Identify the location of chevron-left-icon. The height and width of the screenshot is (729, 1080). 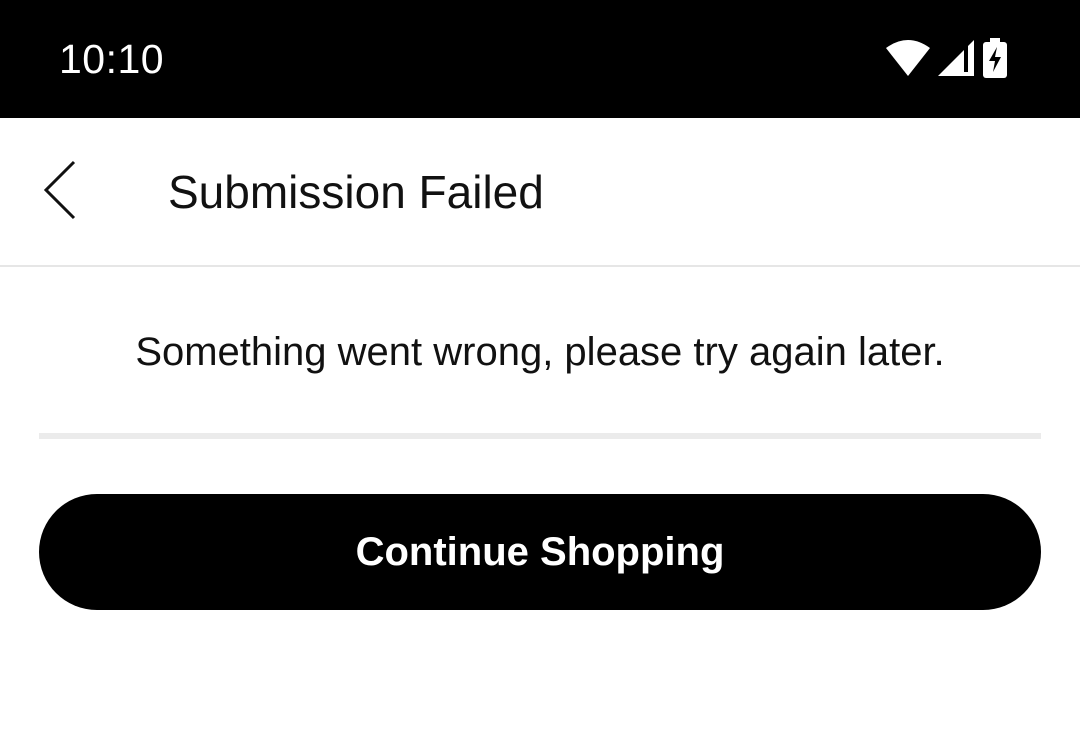
(60, 192).